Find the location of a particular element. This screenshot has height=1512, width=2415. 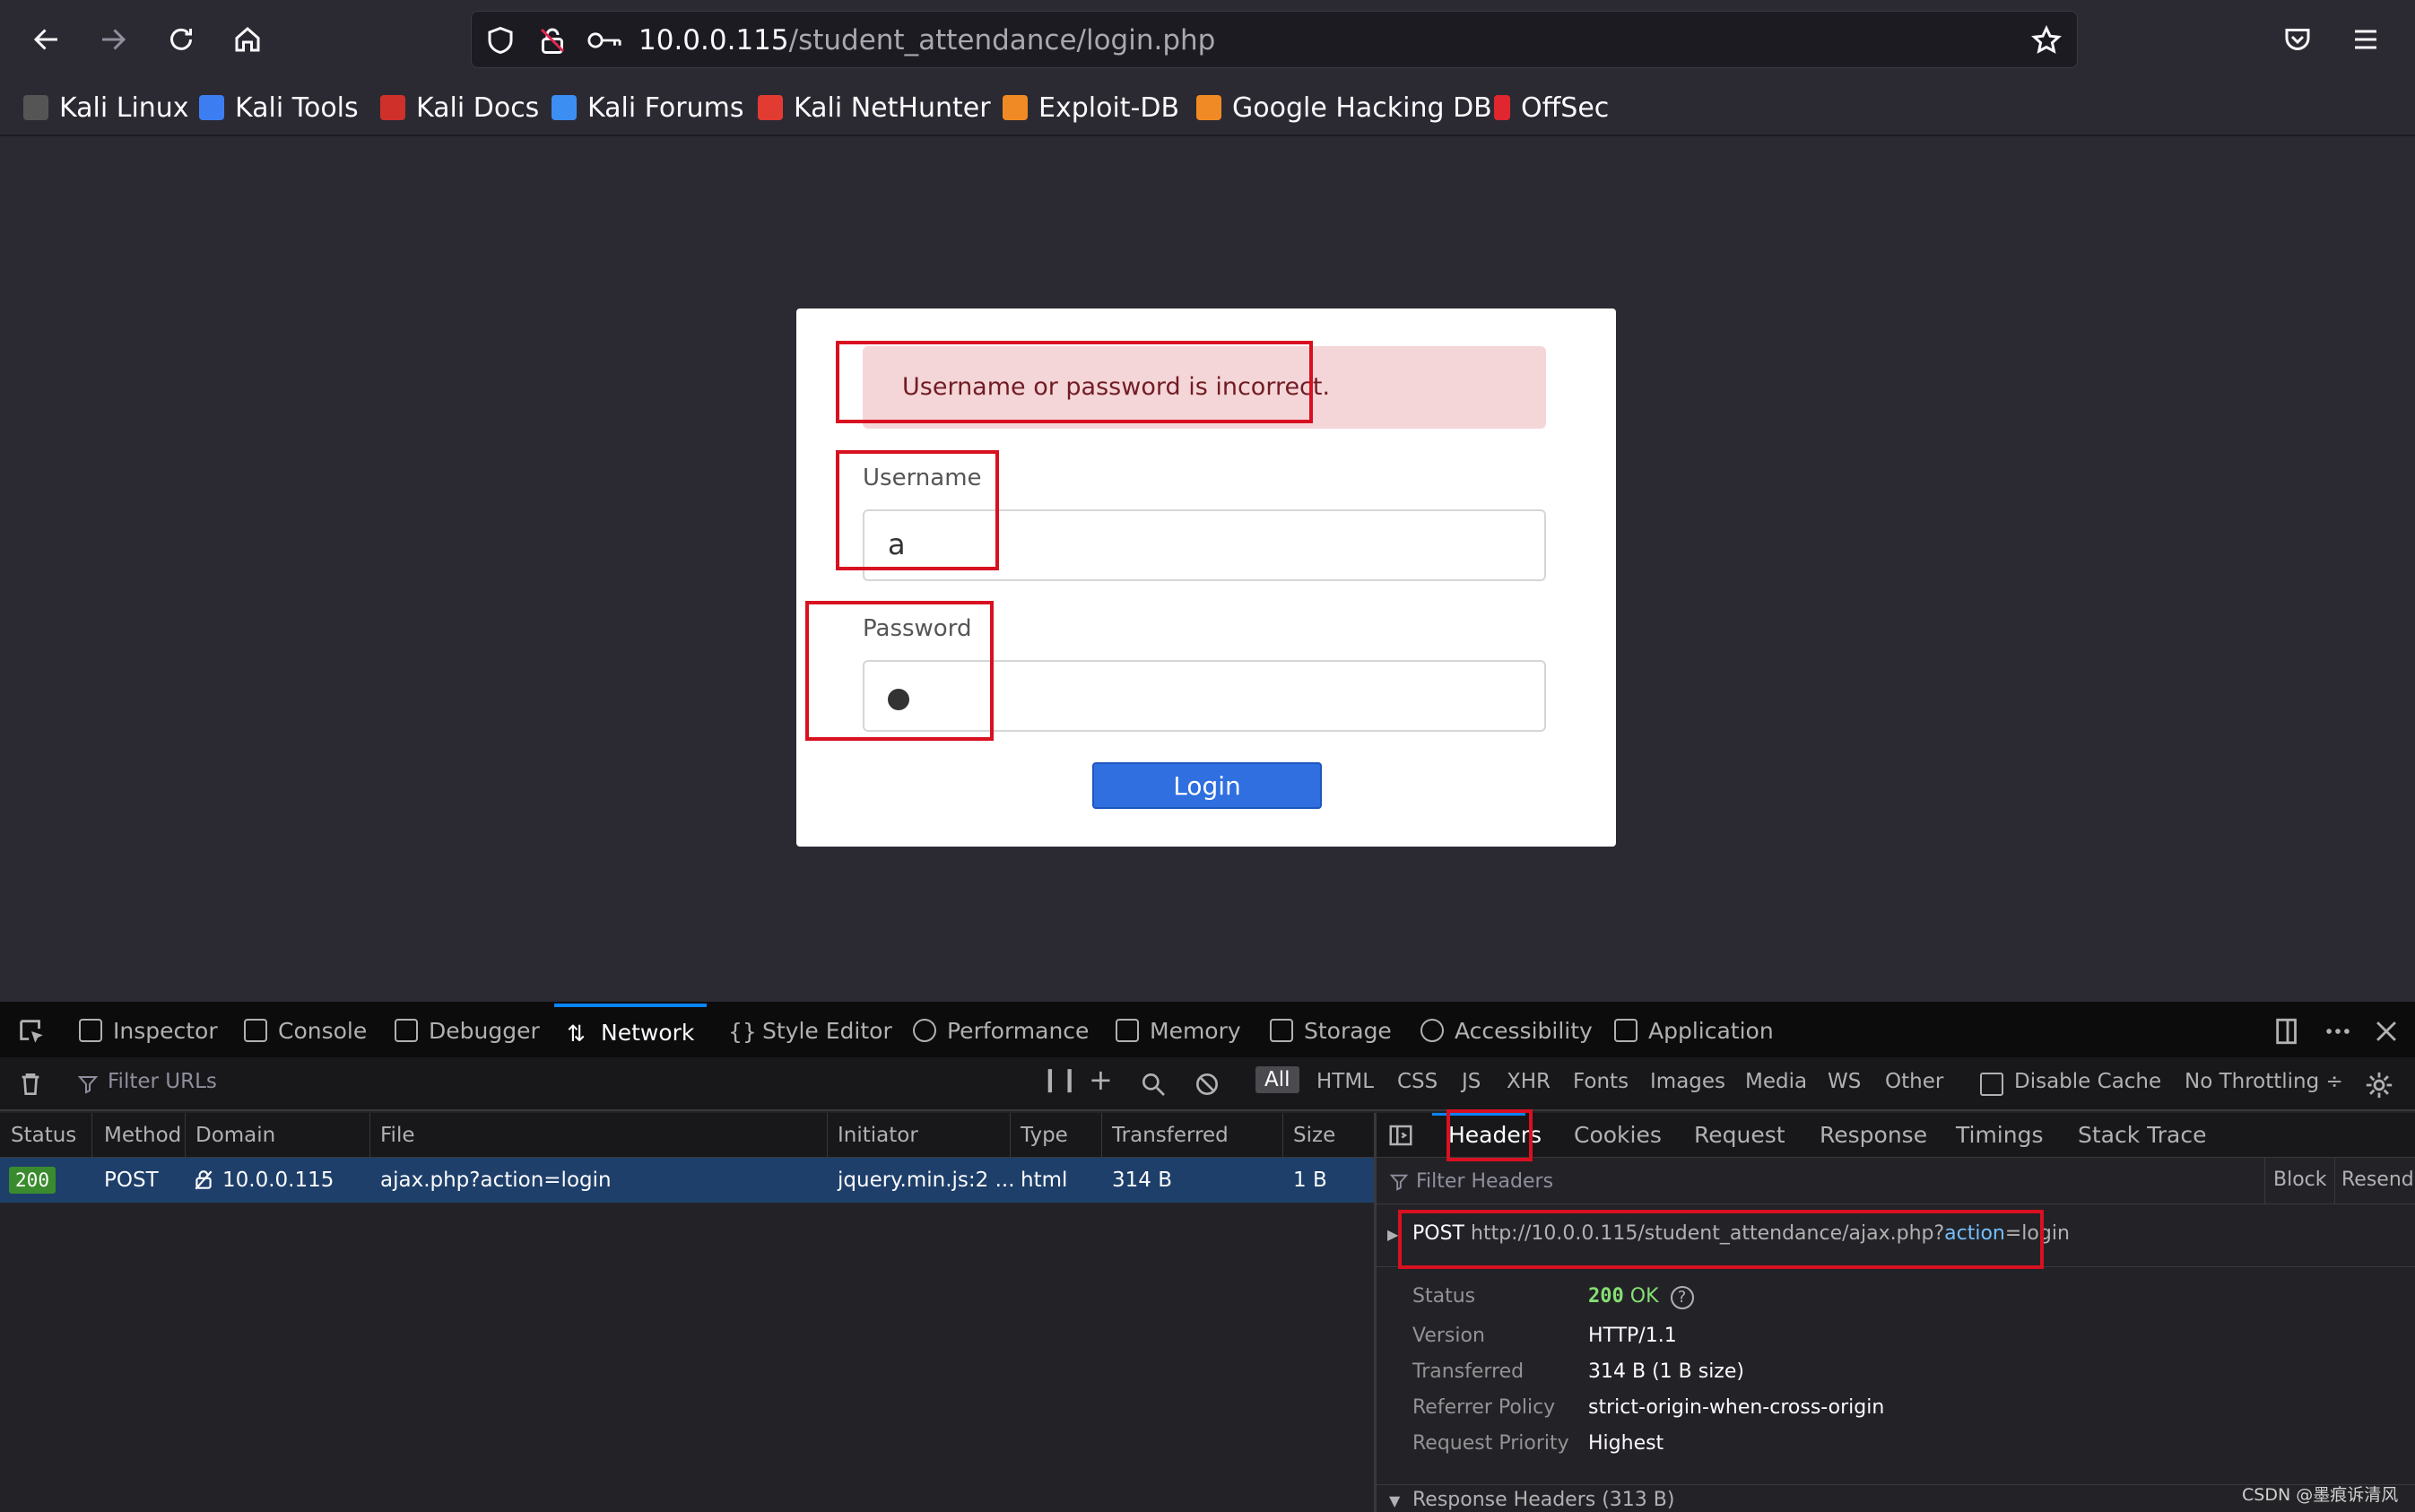

star-icon is located at coordinates (2047, 40).